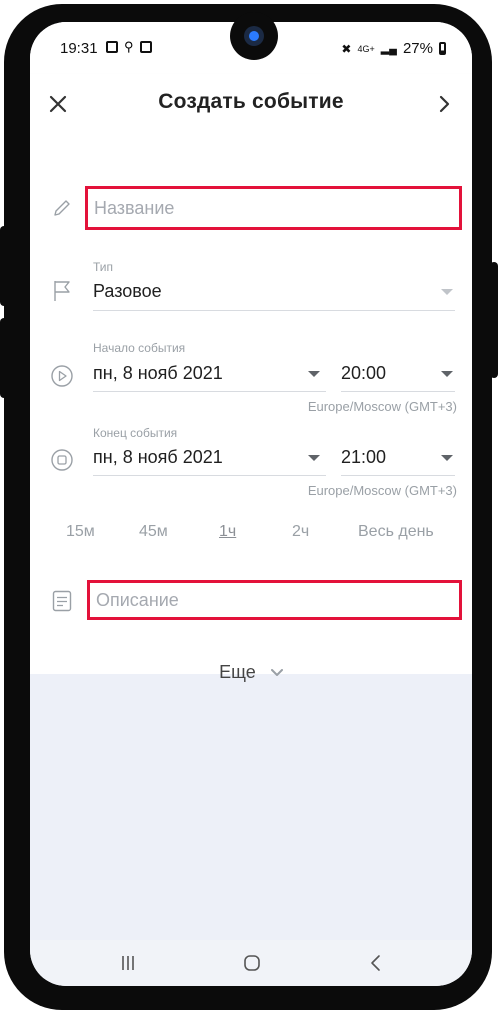  I want to click on home-button, so click(252, 963).